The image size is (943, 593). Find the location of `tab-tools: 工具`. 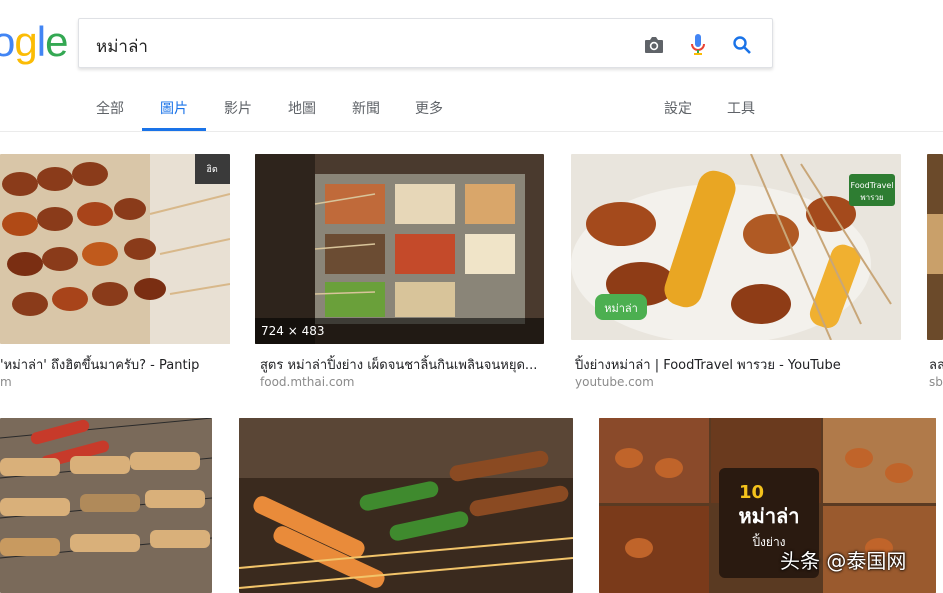

tab-tools: 工具 is located at coordinates (741, 108).